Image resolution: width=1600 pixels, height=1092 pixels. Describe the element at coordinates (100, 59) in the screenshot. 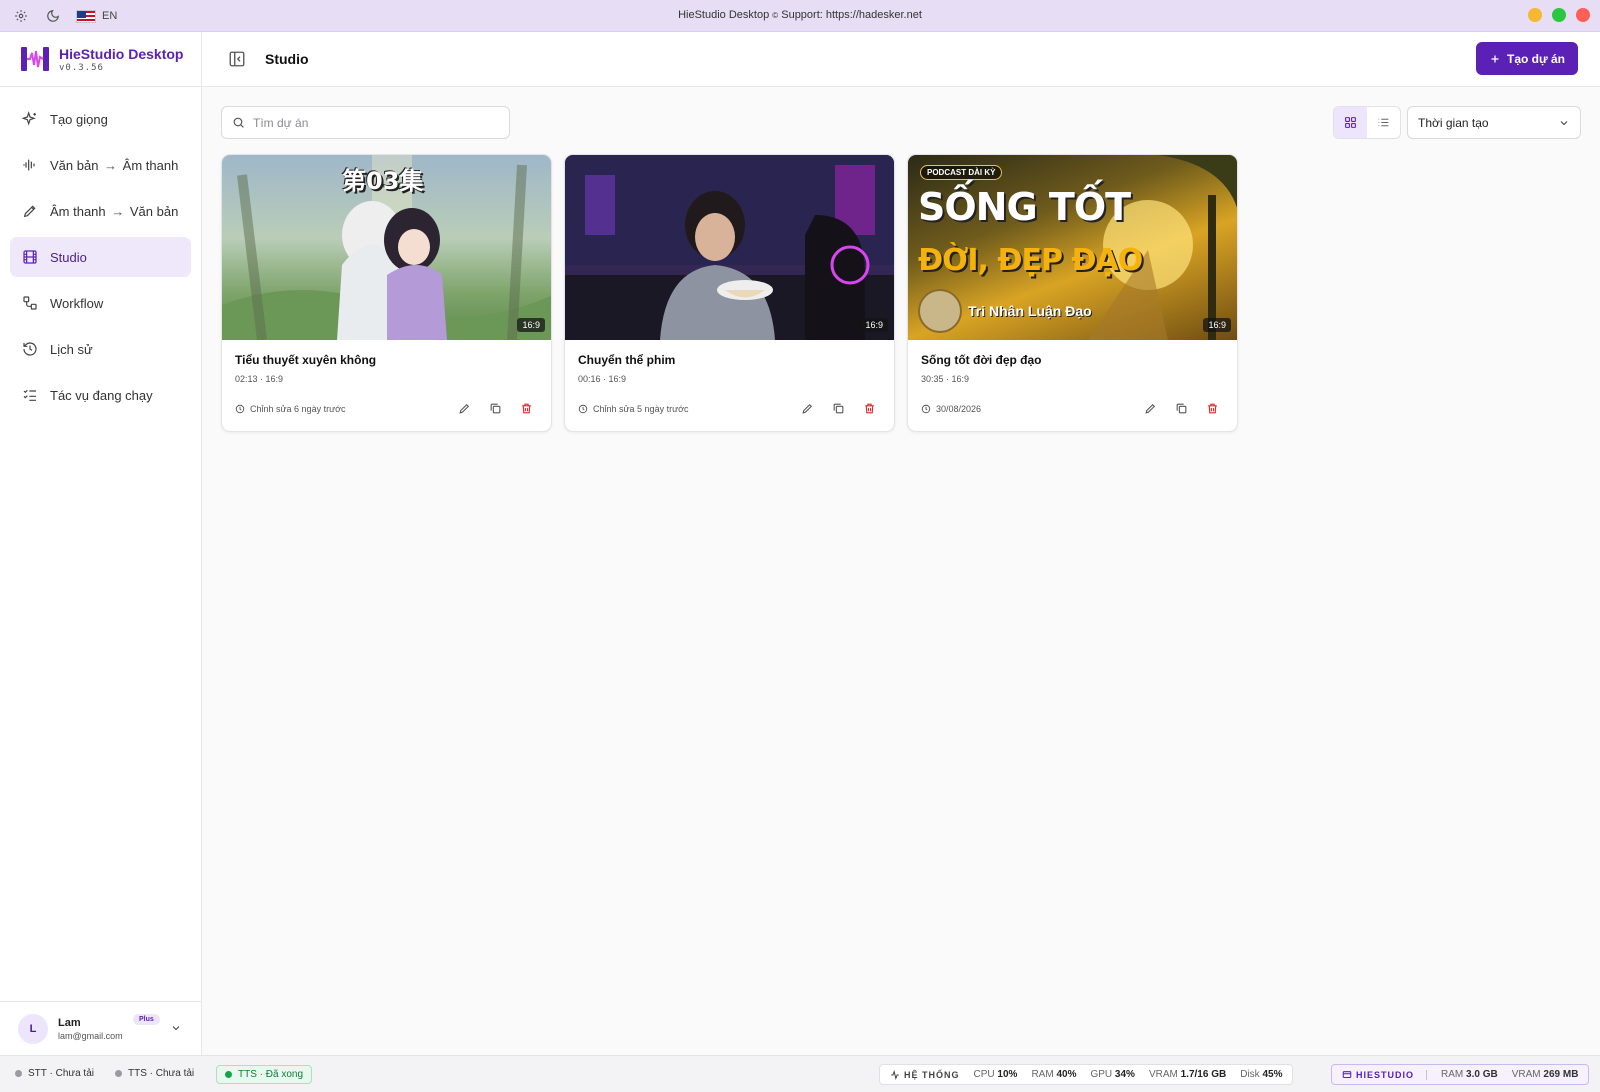

I see `brand: HieStudio Desktop v0.3.56` at that location.